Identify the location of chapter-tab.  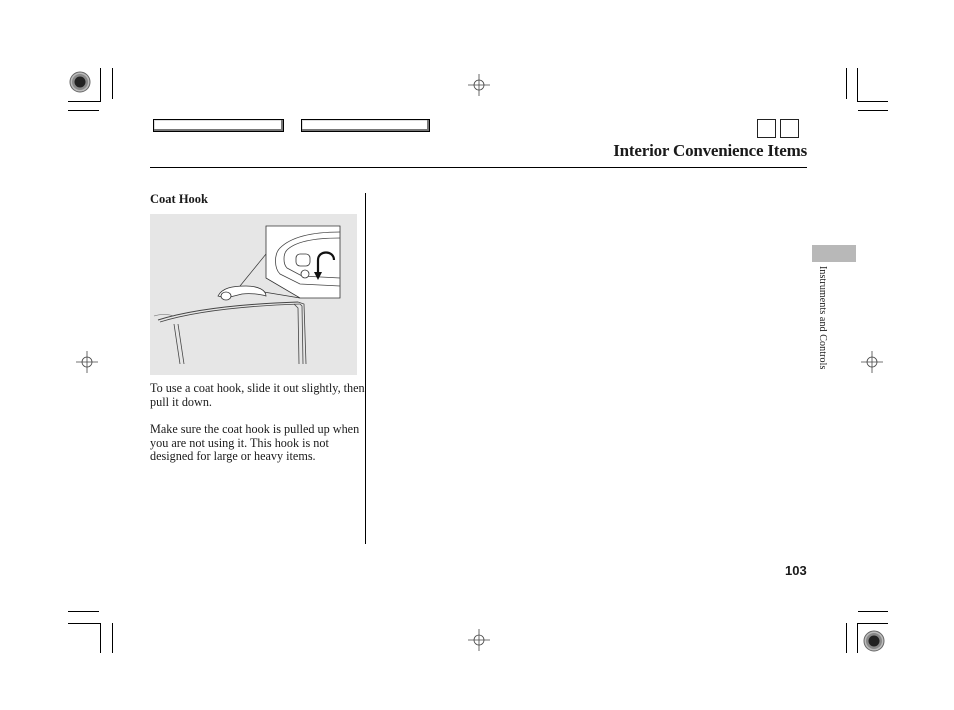
(834, 253).